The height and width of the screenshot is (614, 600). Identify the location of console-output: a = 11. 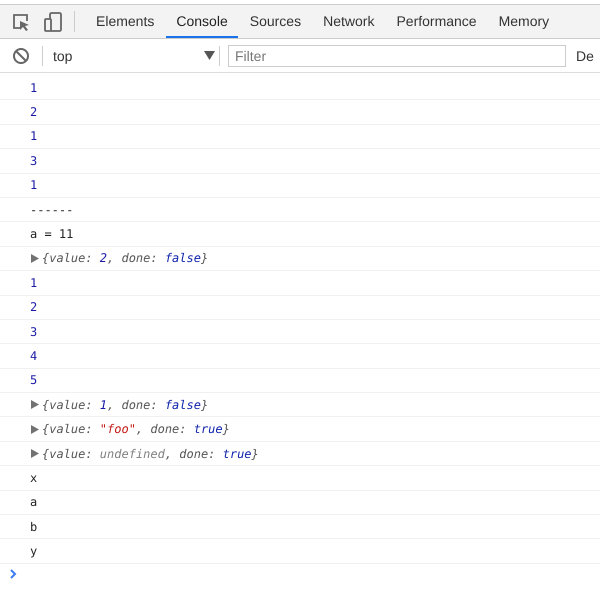
(52, 234).